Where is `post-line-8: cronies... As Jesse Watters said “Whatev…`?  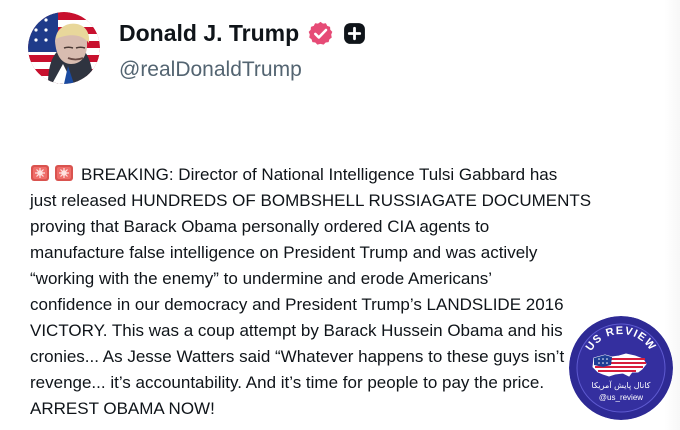 post-line-8: cronies... As Jesse Watters said “Whatev… is located at coordinates (297, 356).